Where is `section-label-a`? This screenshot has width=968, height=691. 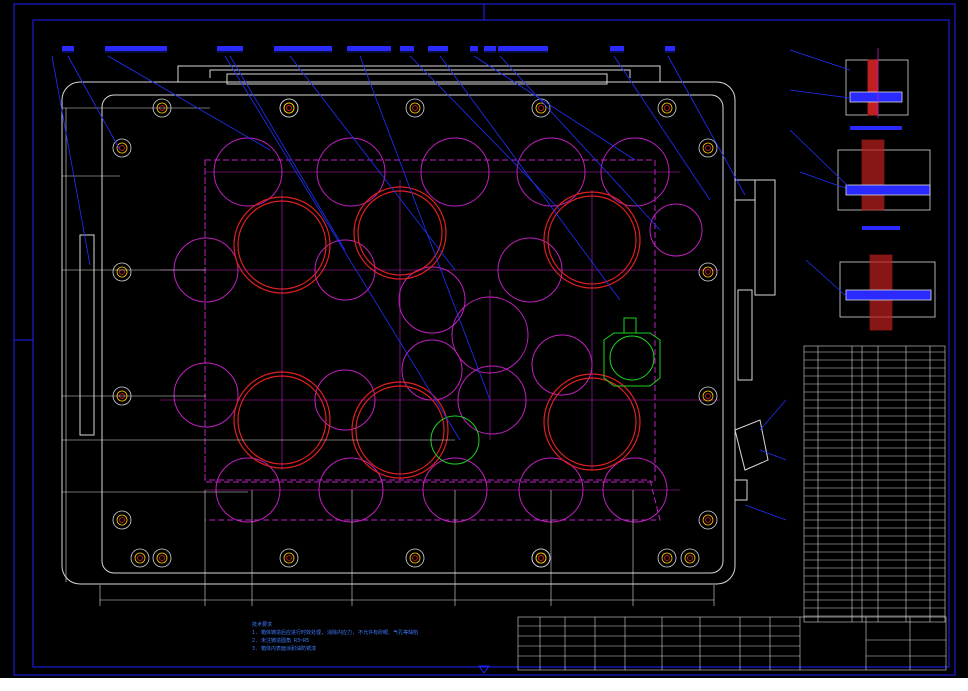 section-label-a is located at coordinates (876, 128).